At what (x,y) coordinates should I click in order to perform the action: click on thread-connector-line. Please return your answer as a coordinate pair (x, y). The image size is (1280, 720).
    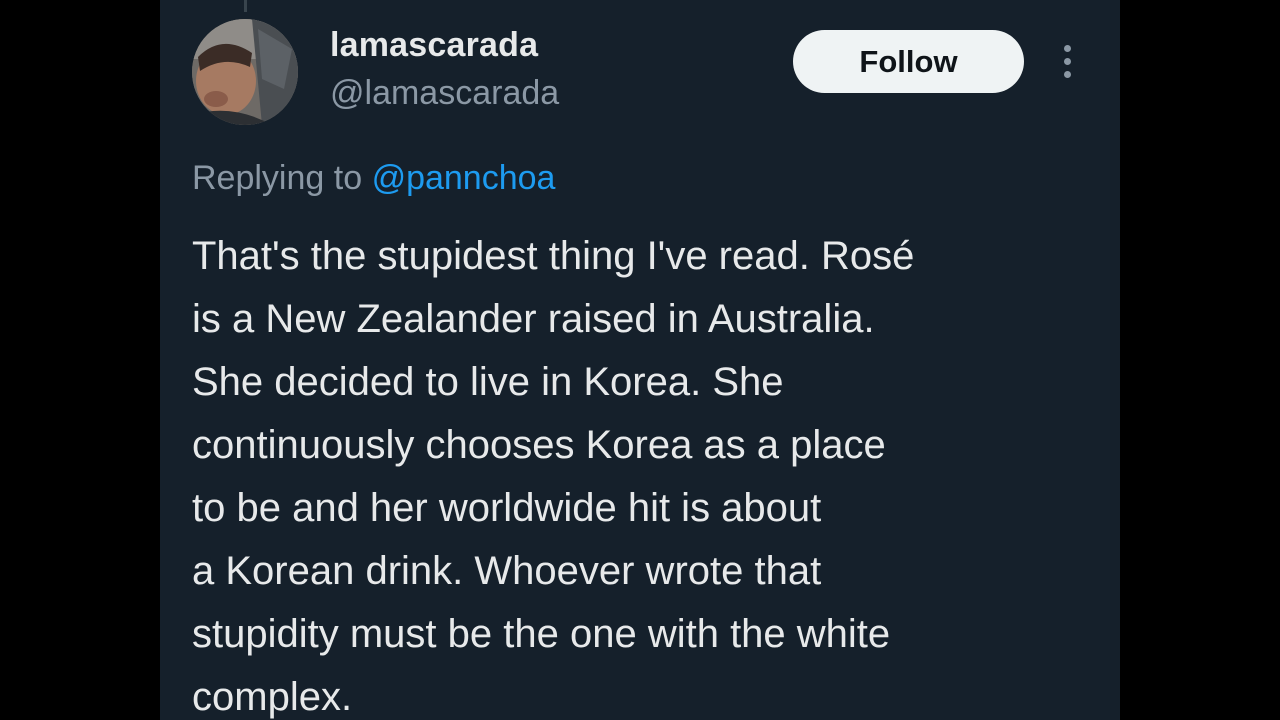
    Looking at the image, I should click on (245, 6).